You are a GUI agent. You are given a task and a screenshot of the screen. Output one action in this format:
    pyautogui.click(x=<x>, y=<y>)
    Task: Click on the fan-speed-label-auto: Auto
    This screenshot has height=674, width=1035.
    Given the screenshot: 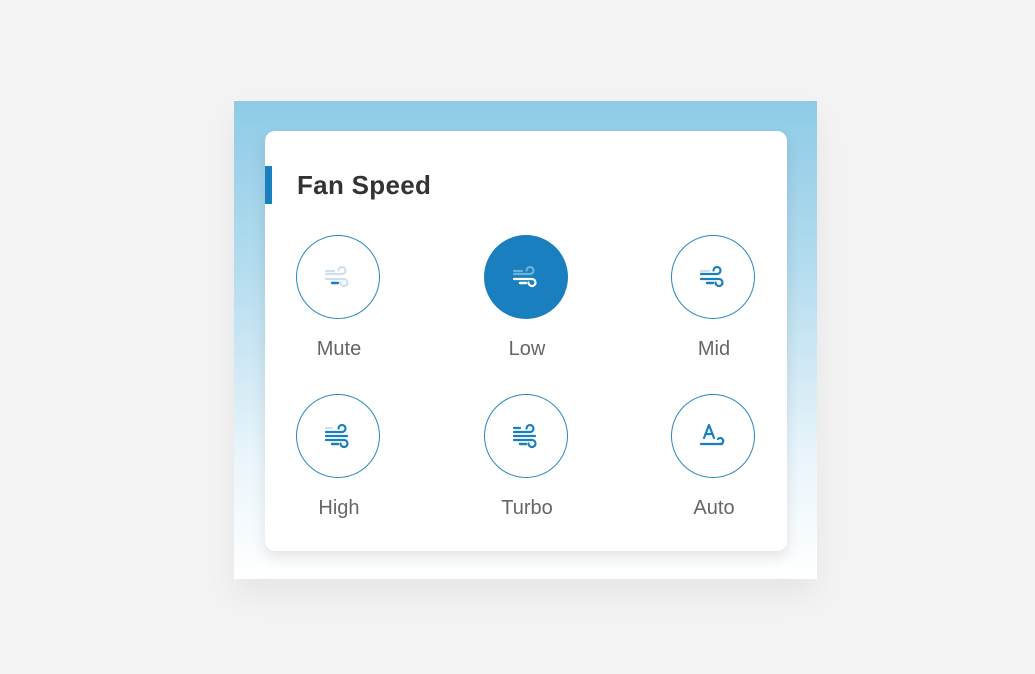 What is the action you would take?
    pyautogui.click(x=714, y=508)
    